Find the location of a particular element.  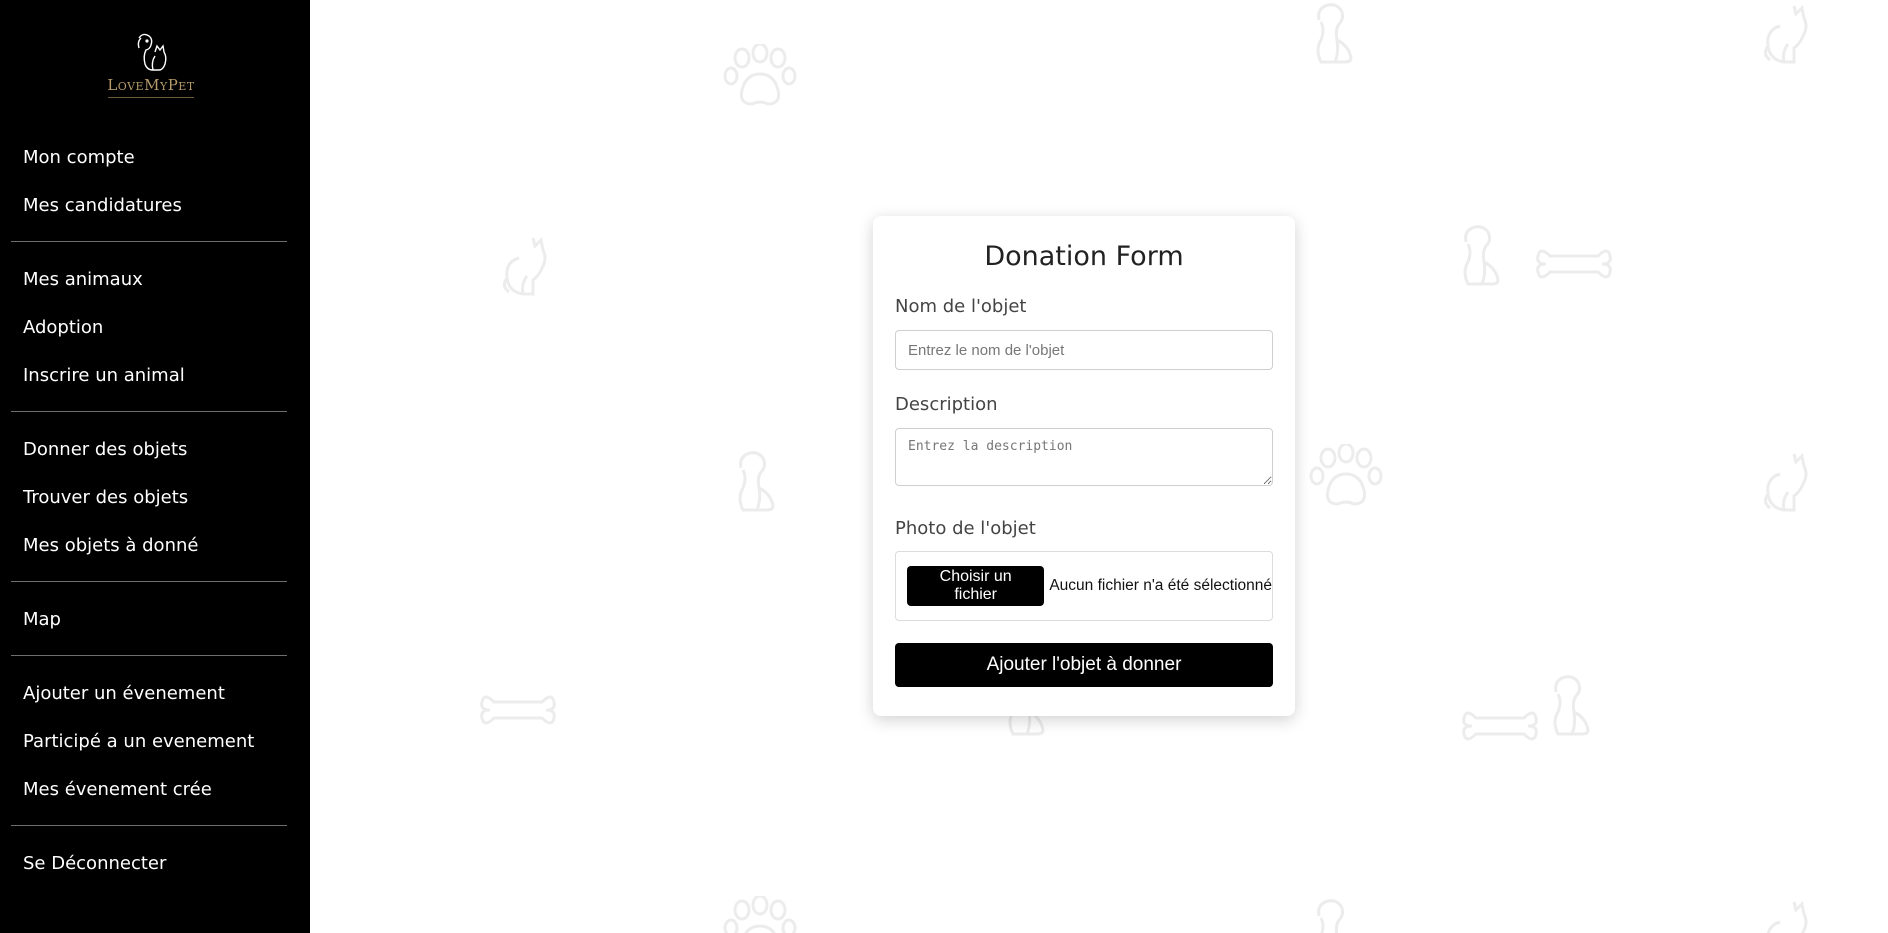

sidebar-item-mes-evenements: Mes évenement crée is located at coordinates (155, 798).